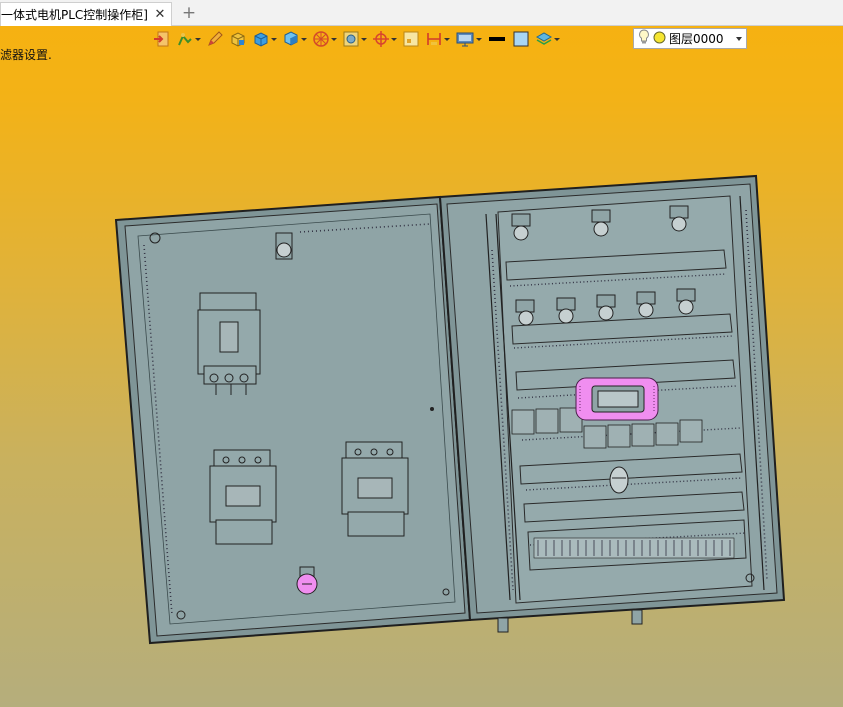 This screenshot has width=843, height=707. Describe the element at coordinates (411, 39) in the screenshot. I see `frame-icon` at that location.